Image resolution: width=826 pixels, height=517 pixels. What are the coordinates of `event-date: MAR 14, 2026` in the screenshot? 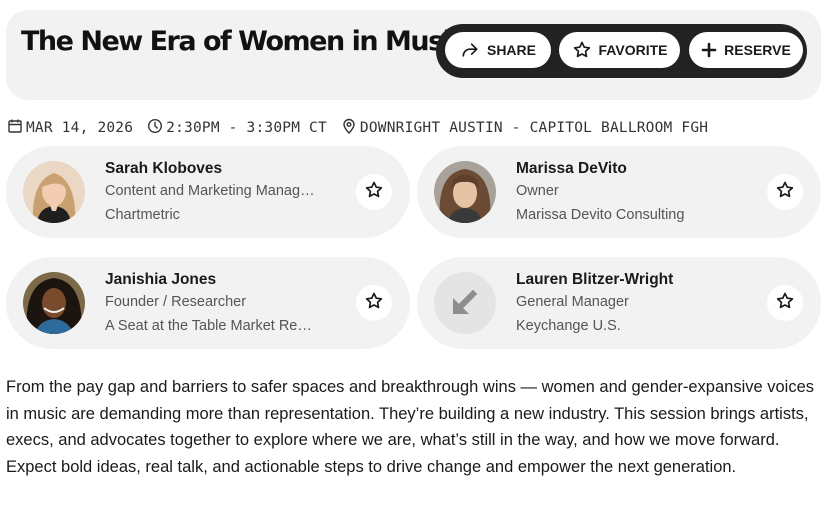 It's located at (70, 128).